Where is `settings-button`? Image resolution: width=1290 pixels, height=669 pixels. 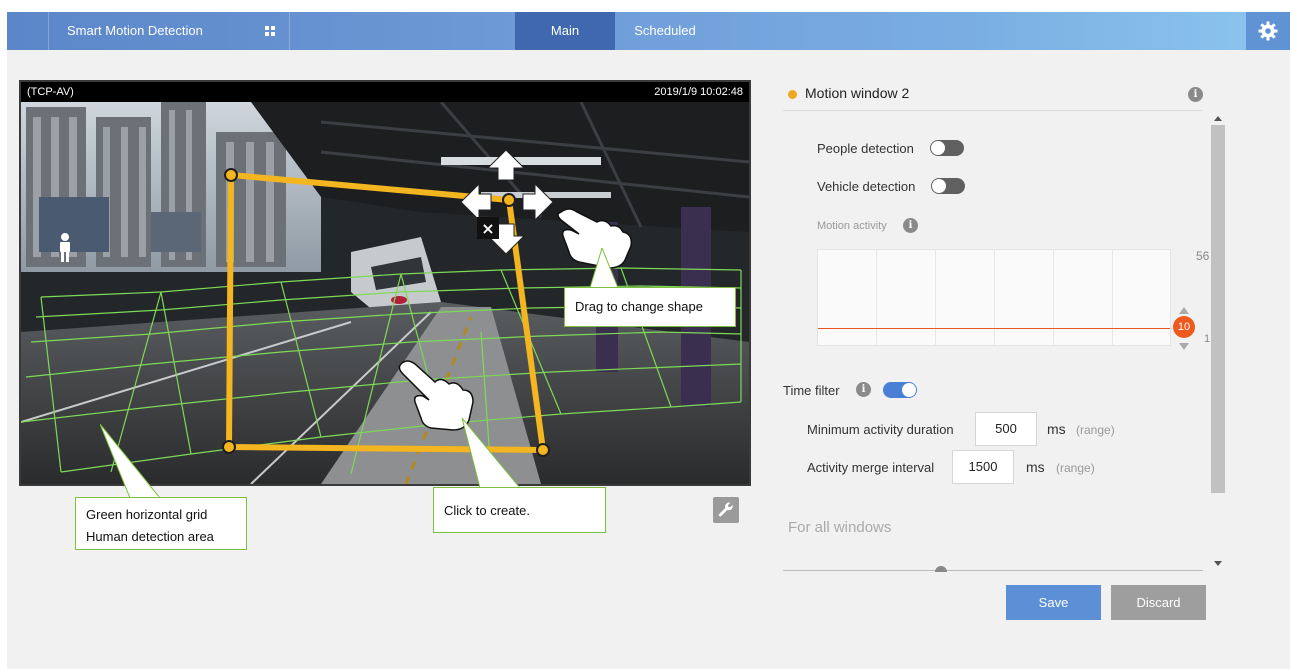 settings-button is located at coordinates (1268, 31).